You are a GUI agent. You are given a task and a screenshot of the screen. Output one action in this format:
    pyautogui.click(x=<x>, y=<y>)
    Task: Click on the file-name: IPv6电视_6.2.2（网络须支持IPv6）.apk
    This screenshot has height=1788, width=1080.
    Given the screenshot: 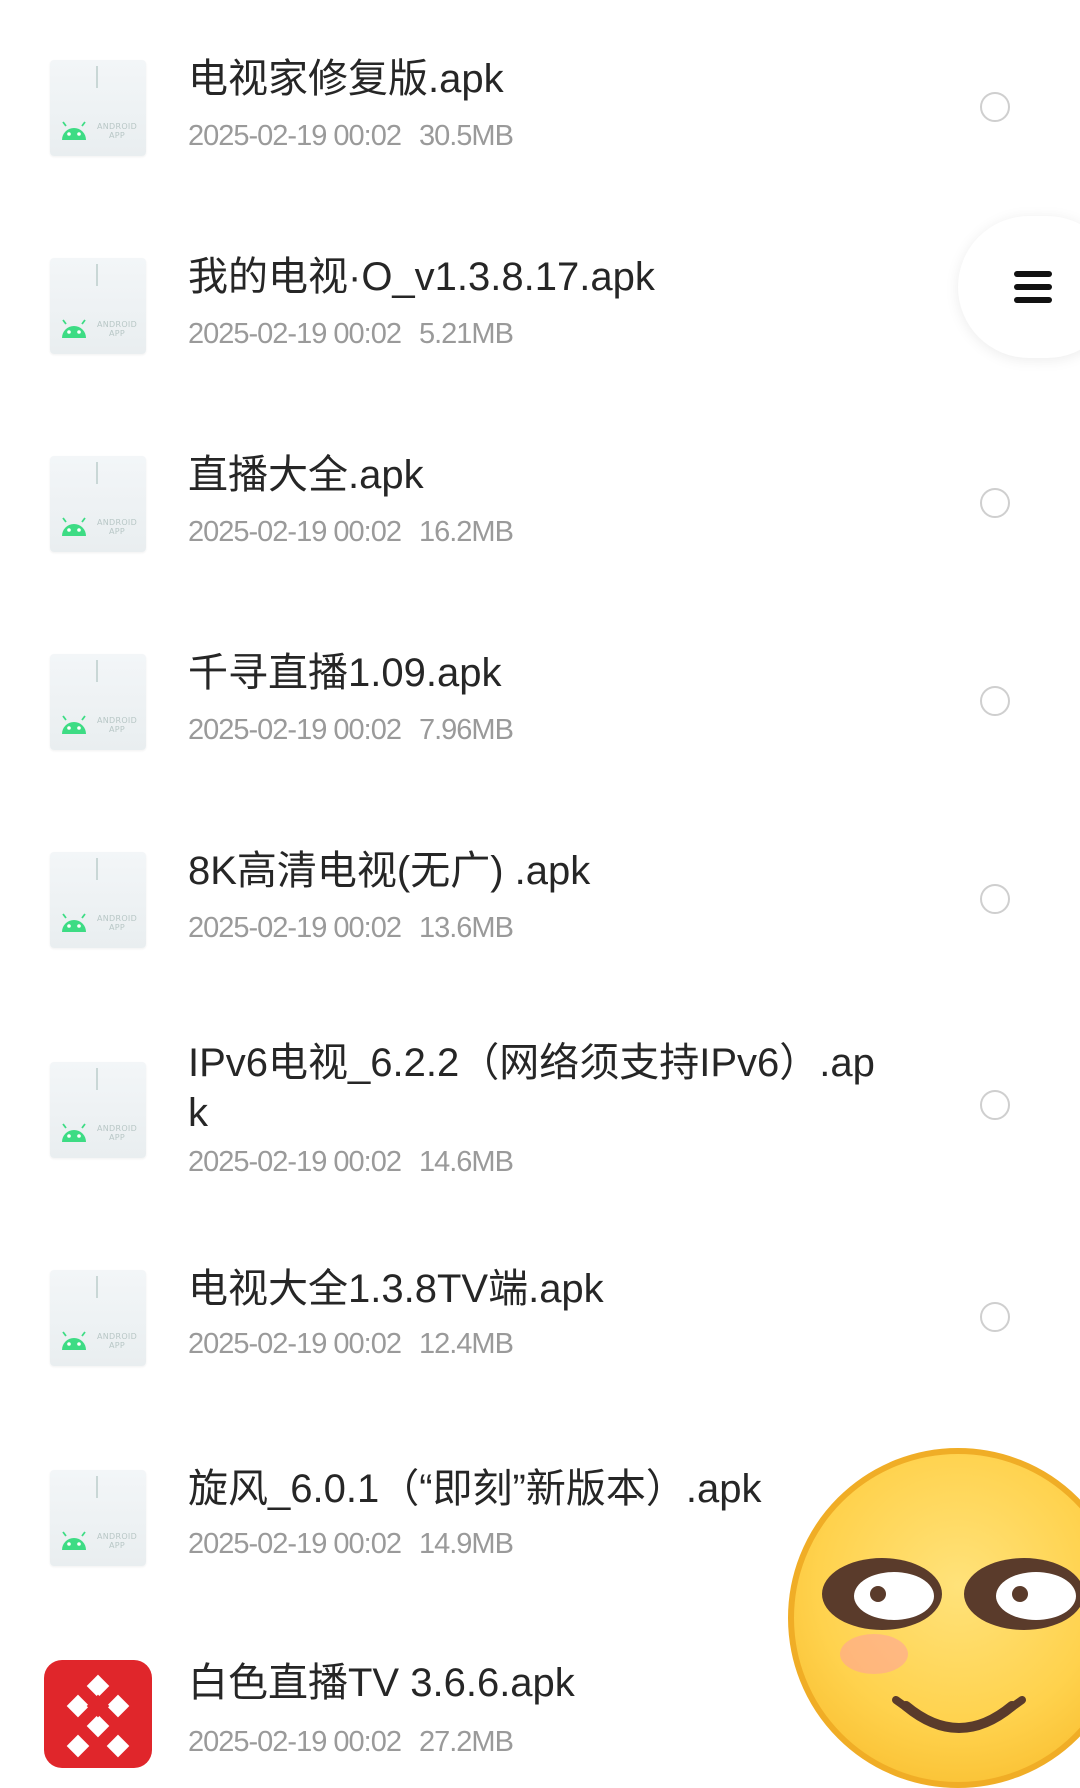 What is the action you would take?
    pyautogui.click(x=531, y=1088)
    